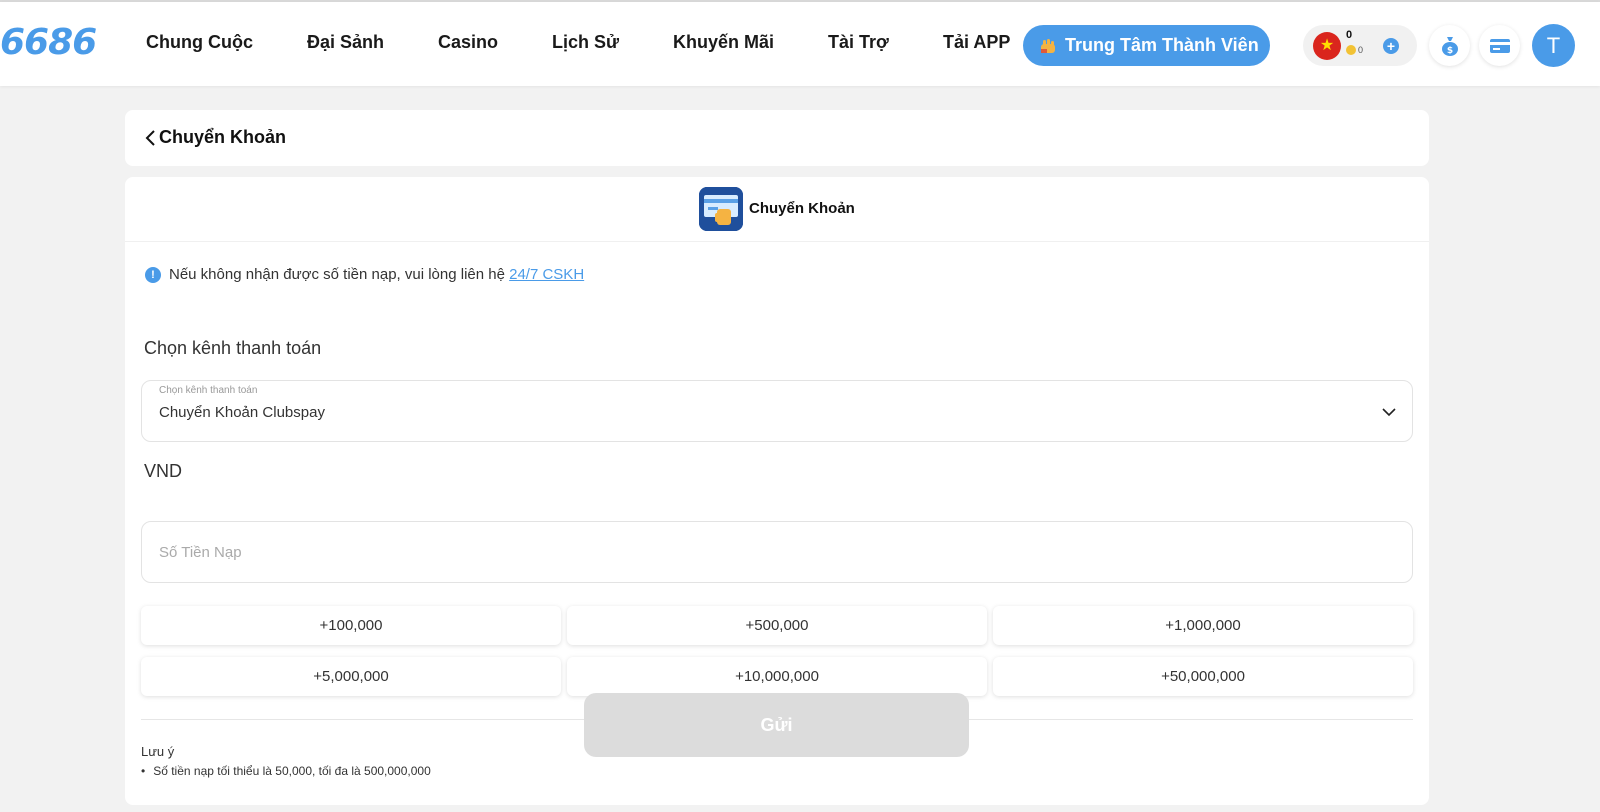 This screenshot has height=812, width=1600. What do you see at coordinates (777, 625) in the screenshot?
I see `quick-amount-500k-button: +500,000` at bounding box center [777, 625].